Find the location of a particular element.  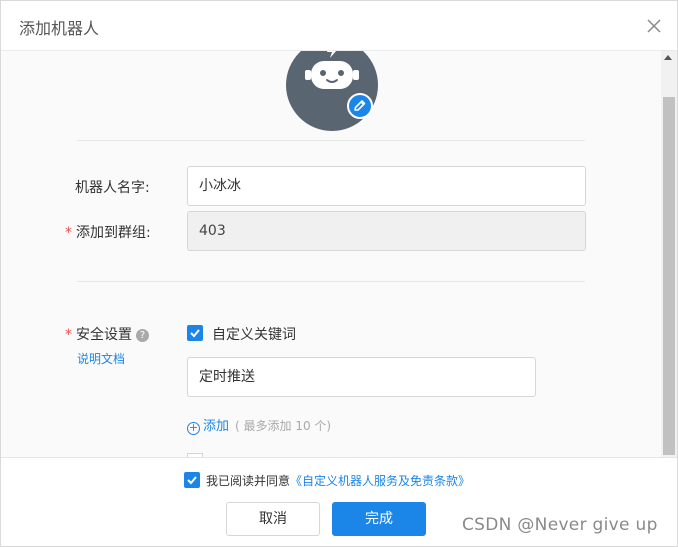

security-label-wrap: * 安全设置? is located at coordinates (107, 334).